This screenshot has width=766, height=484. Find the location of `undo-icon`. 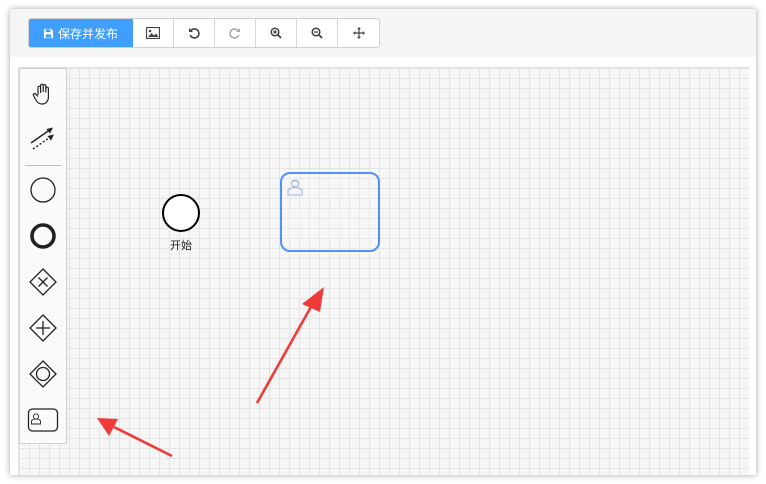

undo-icon is located at coordinates (194, 33).